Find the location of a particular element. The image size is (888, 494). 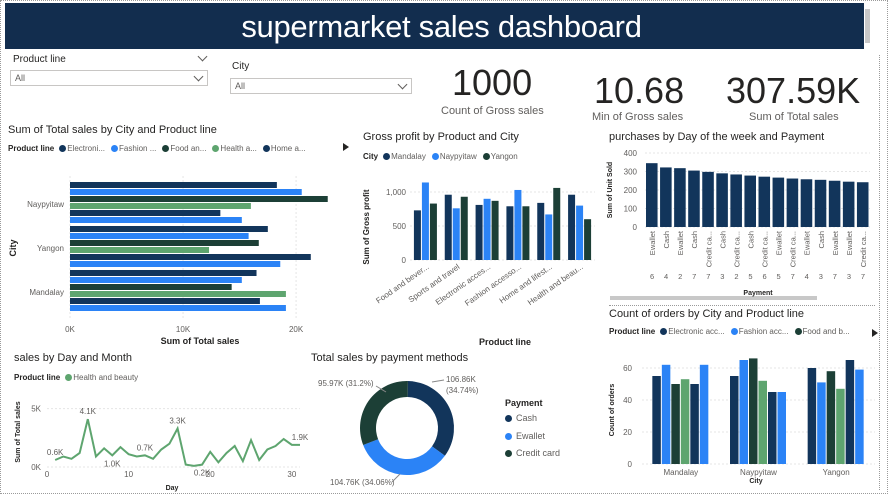

legend-label: Mandalay is located at coordinates (408, 156).